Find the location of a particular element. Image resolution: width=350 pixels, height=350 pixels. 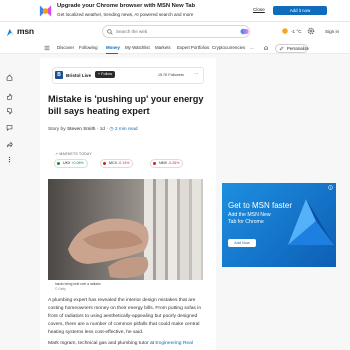

engineering-real-link: Engineering Real is located at coordinates (174, 343).